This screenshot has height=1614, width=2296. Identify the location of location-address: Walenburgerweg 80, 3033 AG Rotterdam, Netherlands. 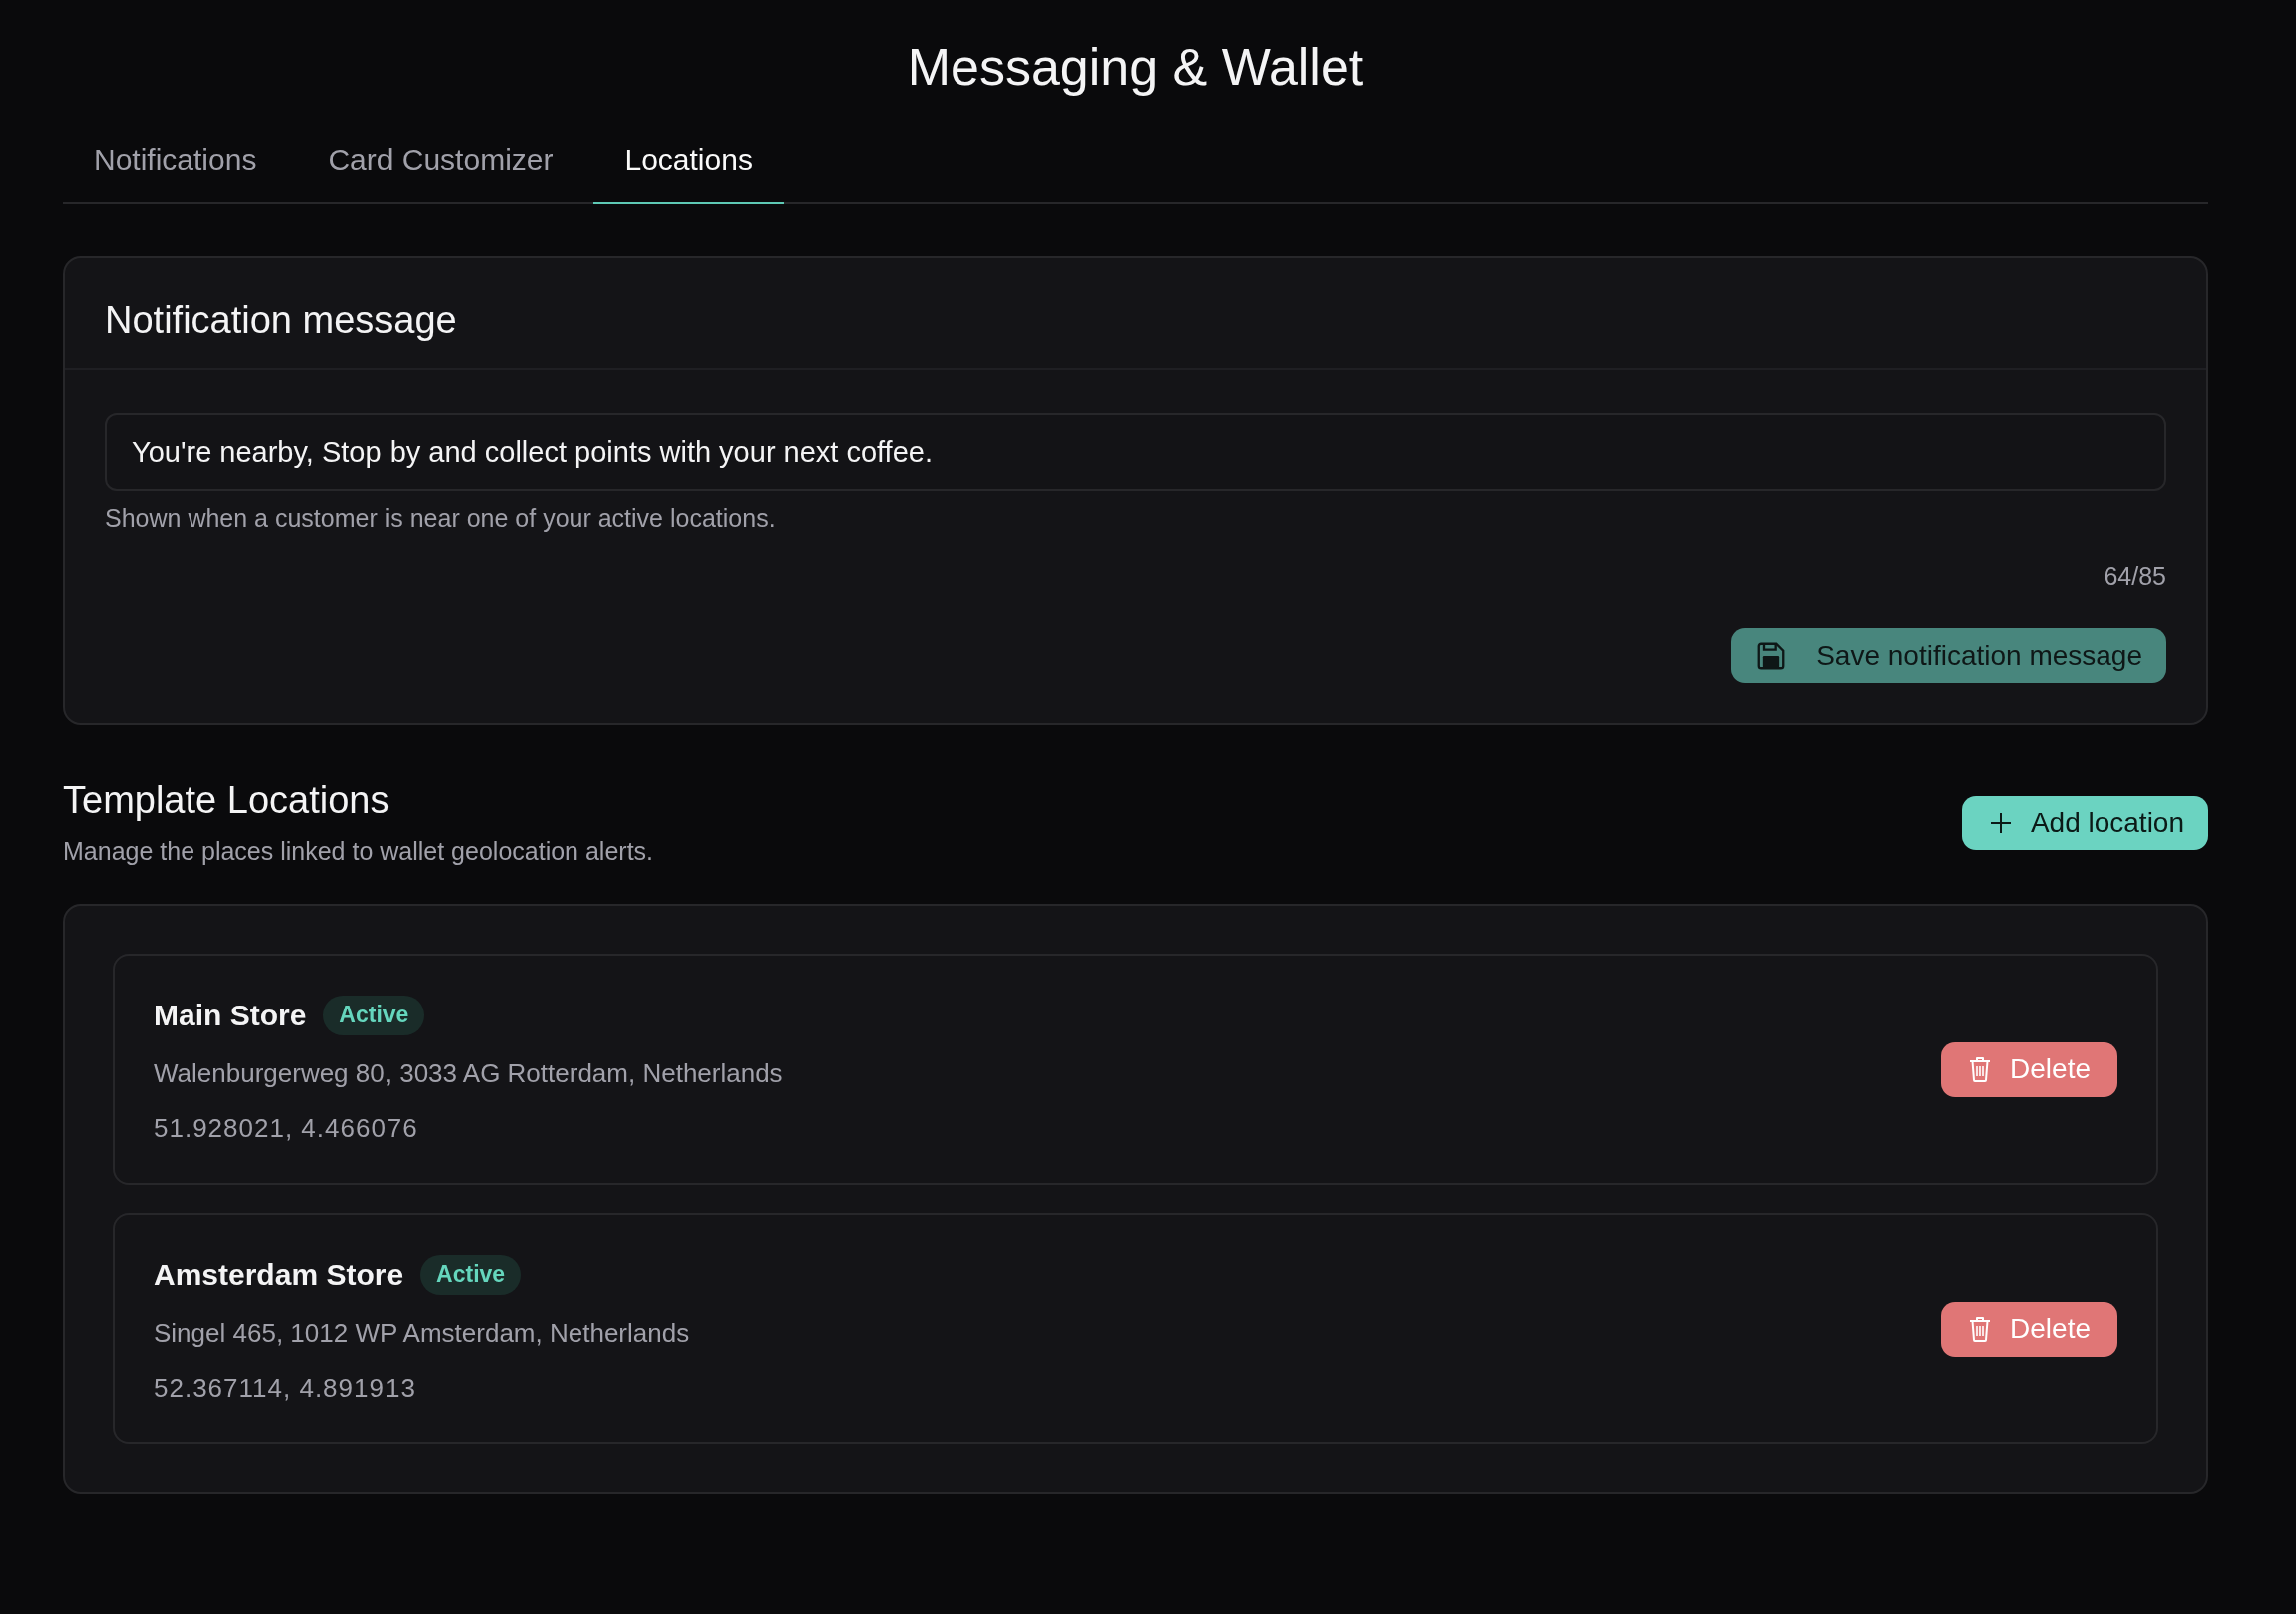
(469, 1072).